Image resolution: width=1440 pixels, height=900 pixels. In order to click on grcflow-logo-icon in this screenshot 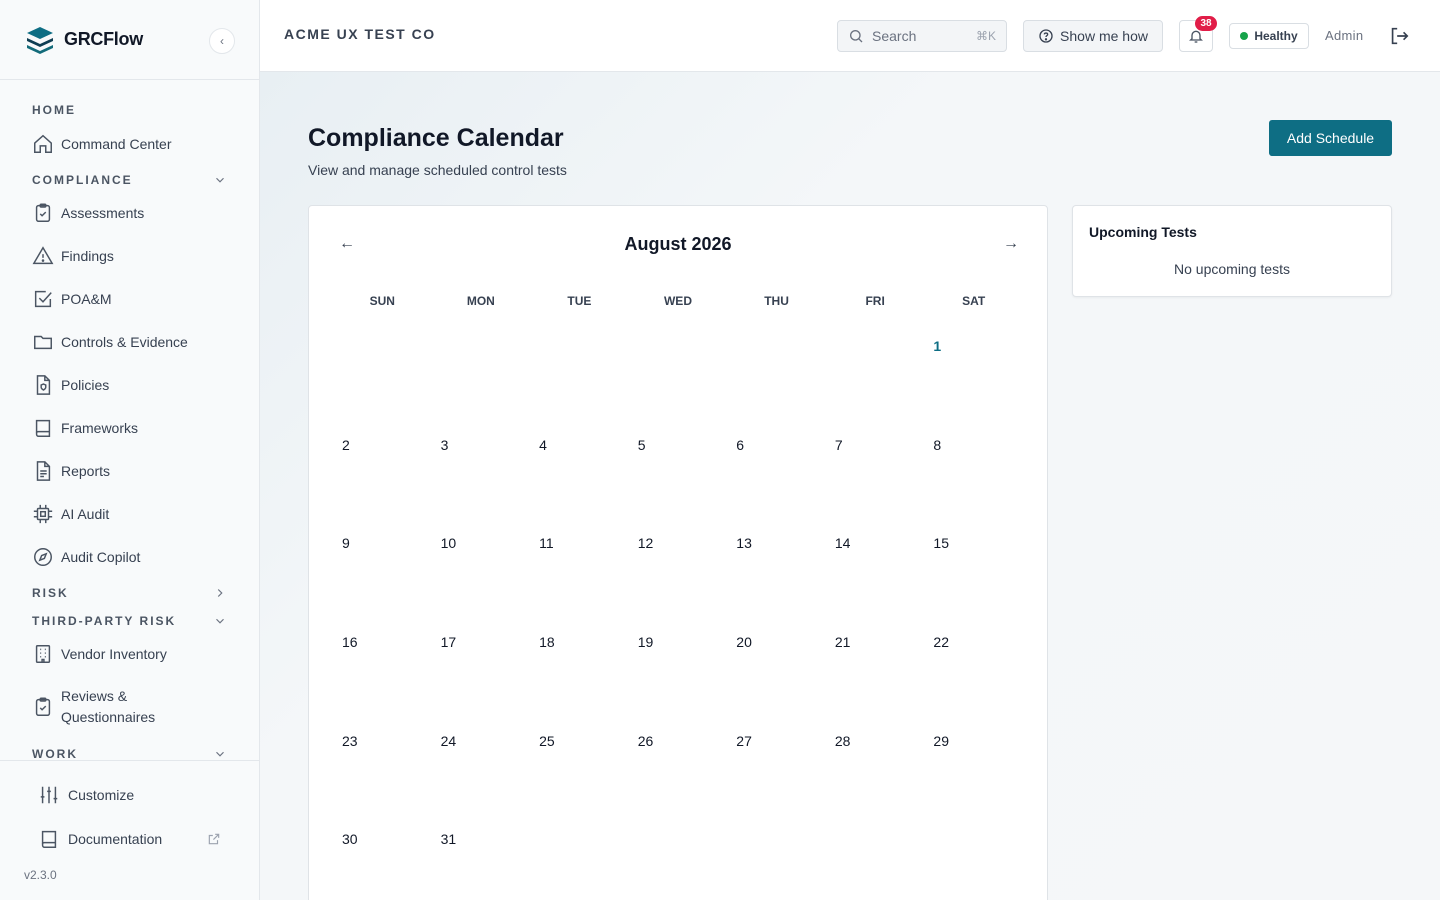, I will do `click(40, 40)`.